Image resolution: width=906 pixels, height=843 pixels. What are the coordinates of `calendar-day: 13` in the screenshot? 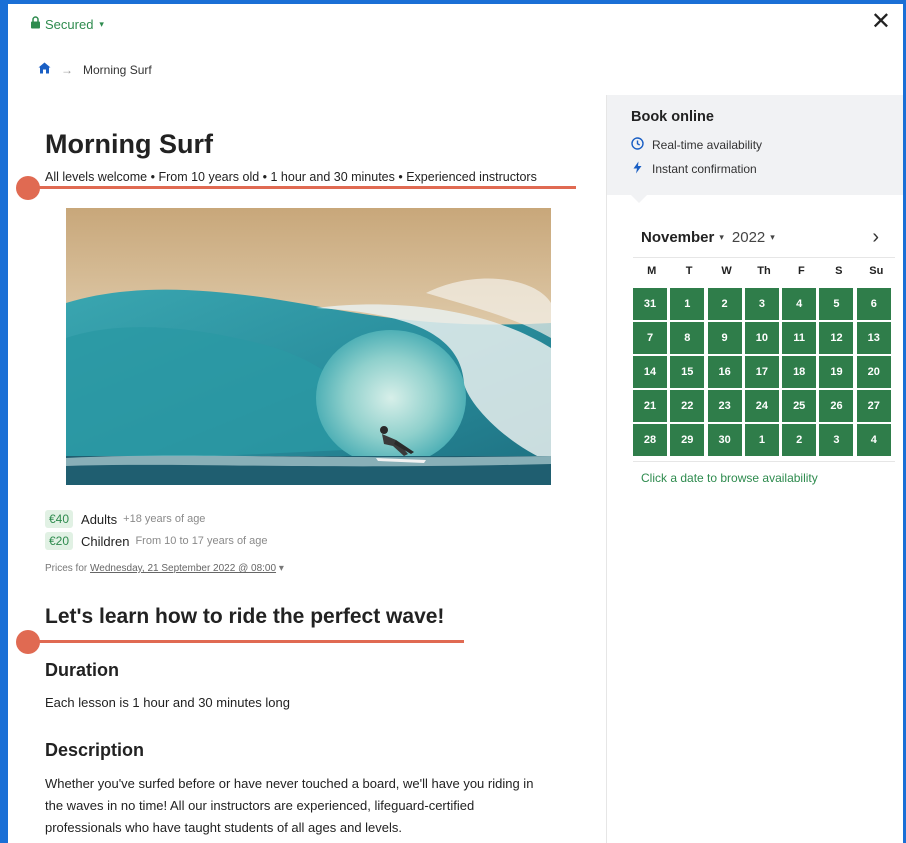 It's located at (873, 338).